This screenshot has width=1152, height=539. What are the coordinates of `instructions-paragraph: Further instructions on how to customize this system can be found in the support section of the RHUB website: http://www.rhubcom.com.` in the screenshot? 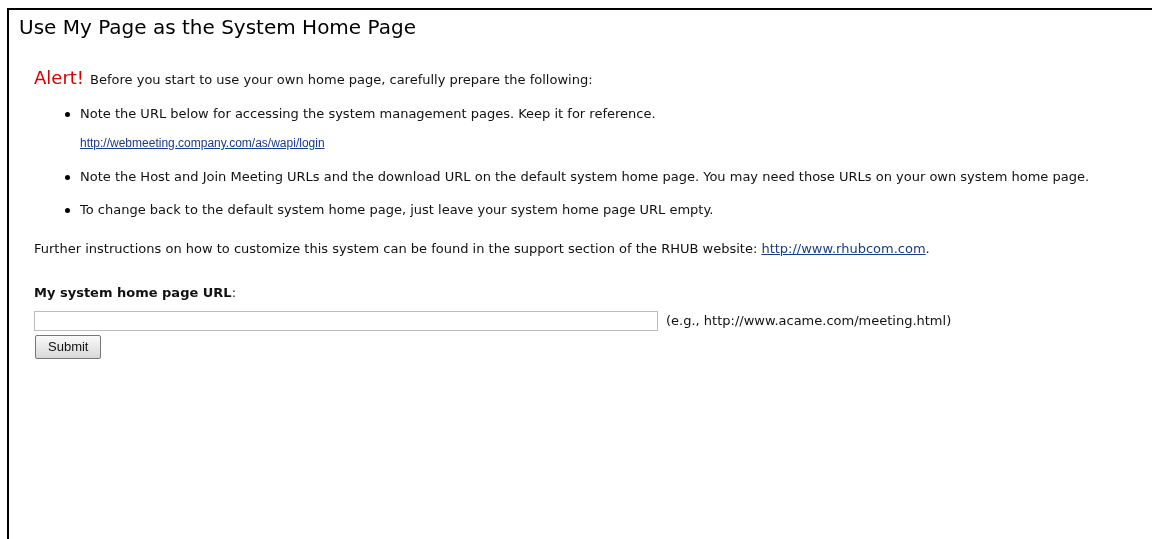 It's located at (482, 248).